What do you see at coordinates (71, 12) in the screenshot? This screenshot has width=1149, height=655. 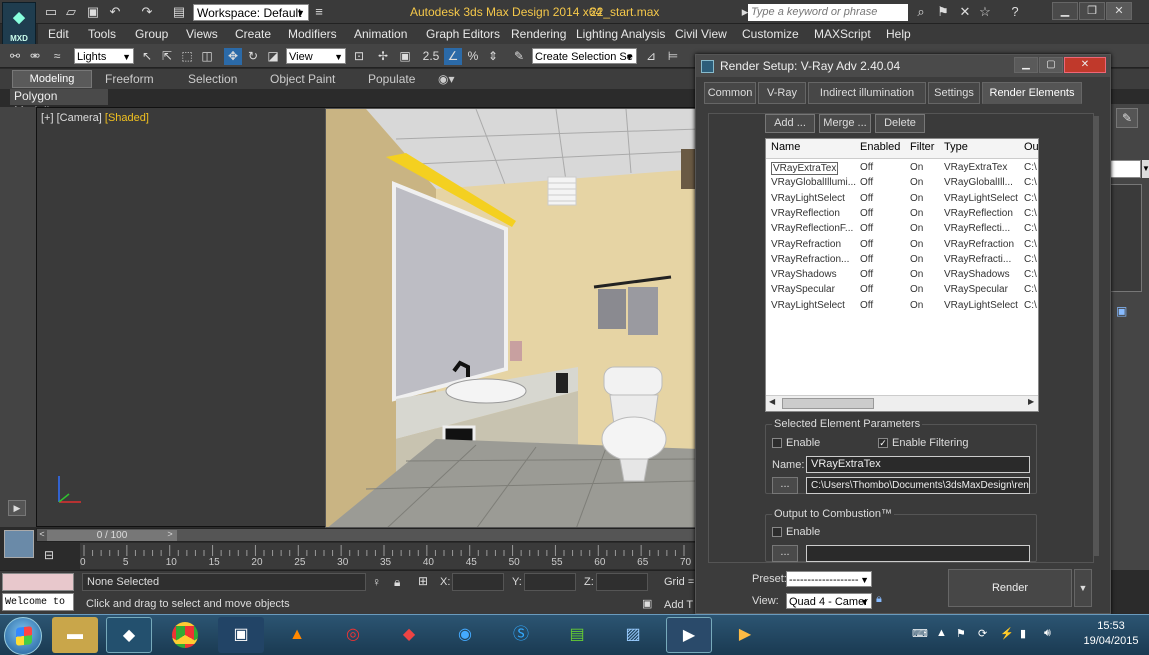 I see `open-file-icon: ▱` at bounding box center [71, 12].